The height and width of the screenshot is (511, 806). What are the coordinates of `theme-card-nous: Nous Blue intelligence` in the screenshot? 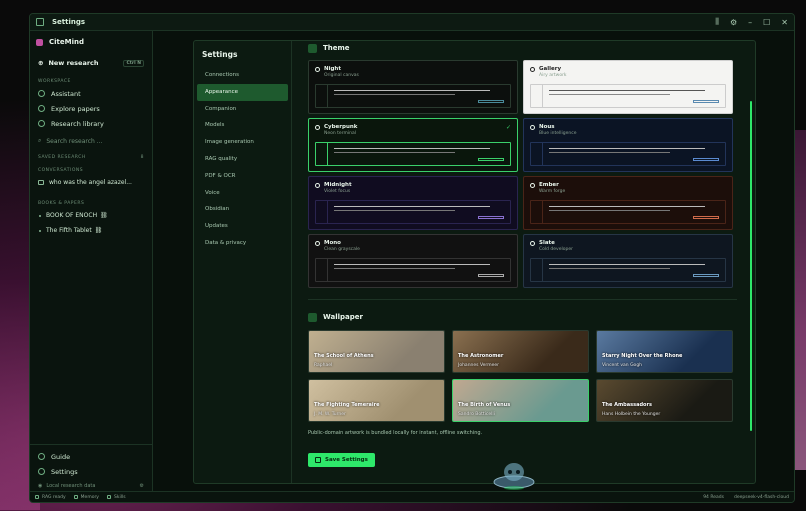 It's located at (628, 145).